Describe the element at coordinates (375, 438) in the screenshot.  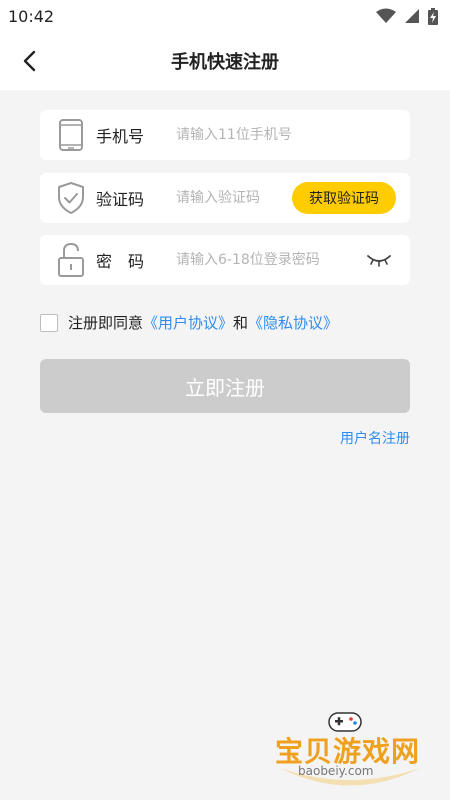
I see `username-register-link: 用户名注册` at that location.